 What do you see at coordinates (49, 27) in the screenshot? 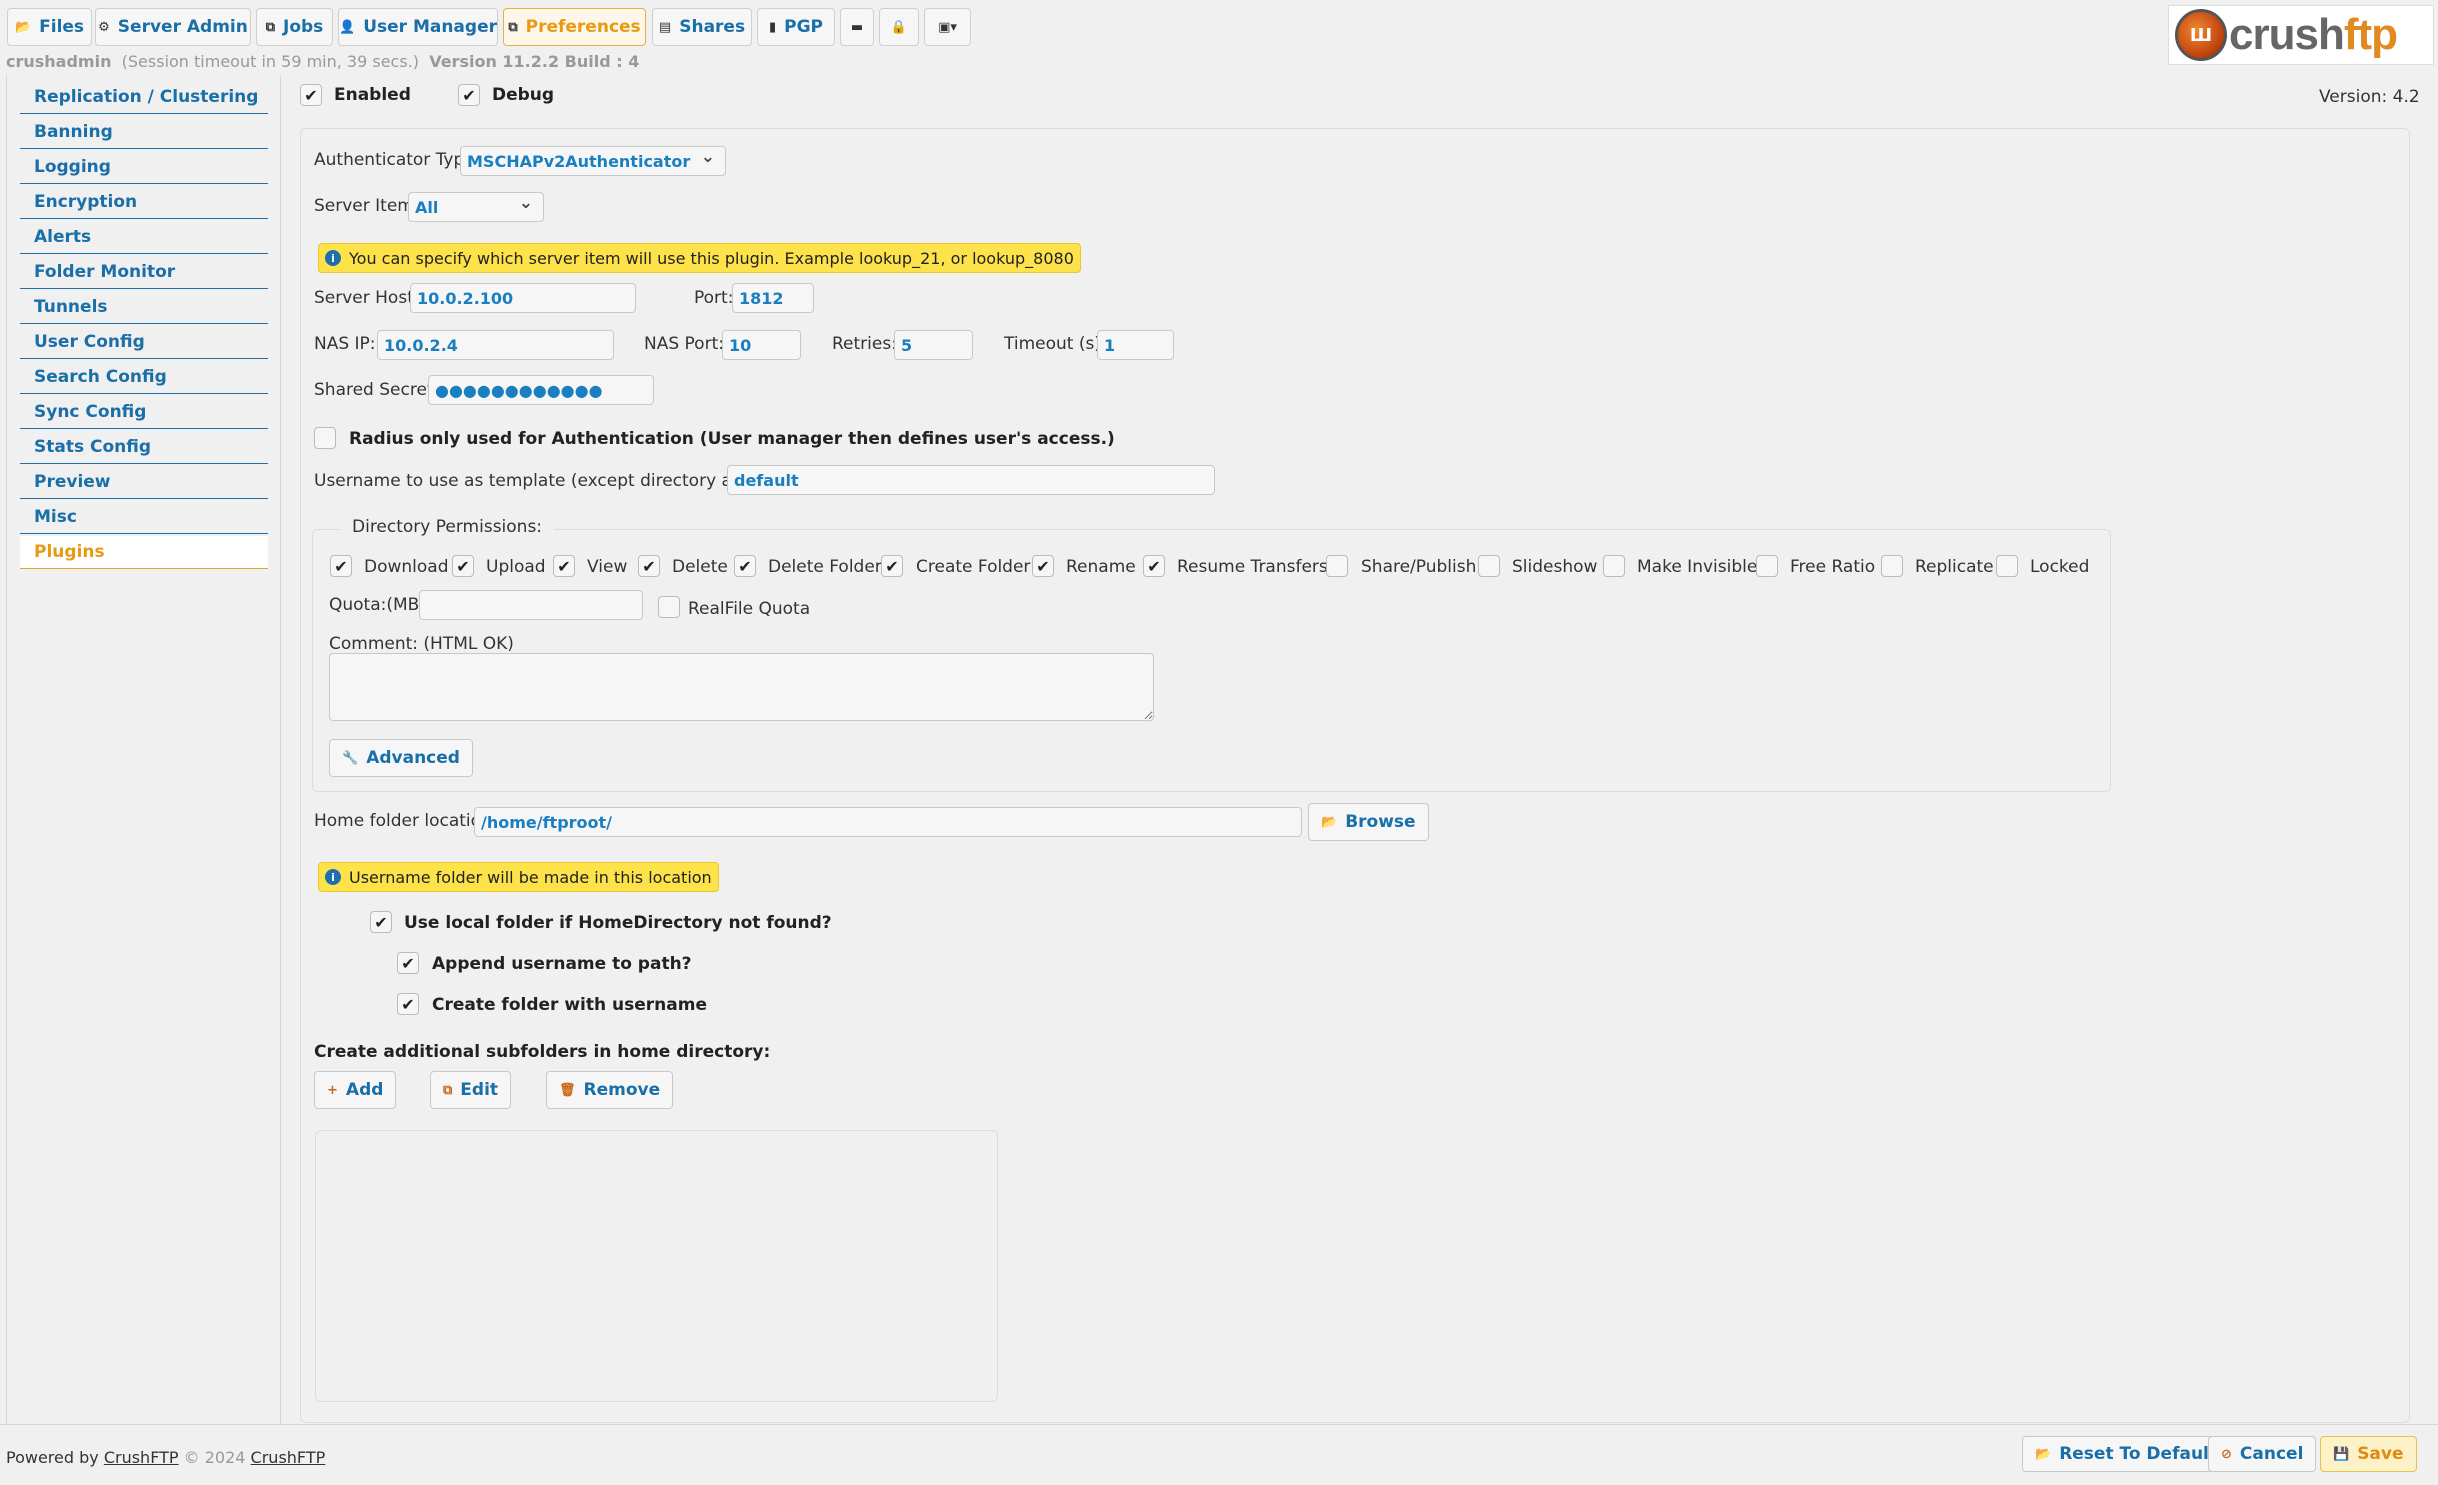
I see `tab-files: 📂 Files` at bounding box center [49, 27].